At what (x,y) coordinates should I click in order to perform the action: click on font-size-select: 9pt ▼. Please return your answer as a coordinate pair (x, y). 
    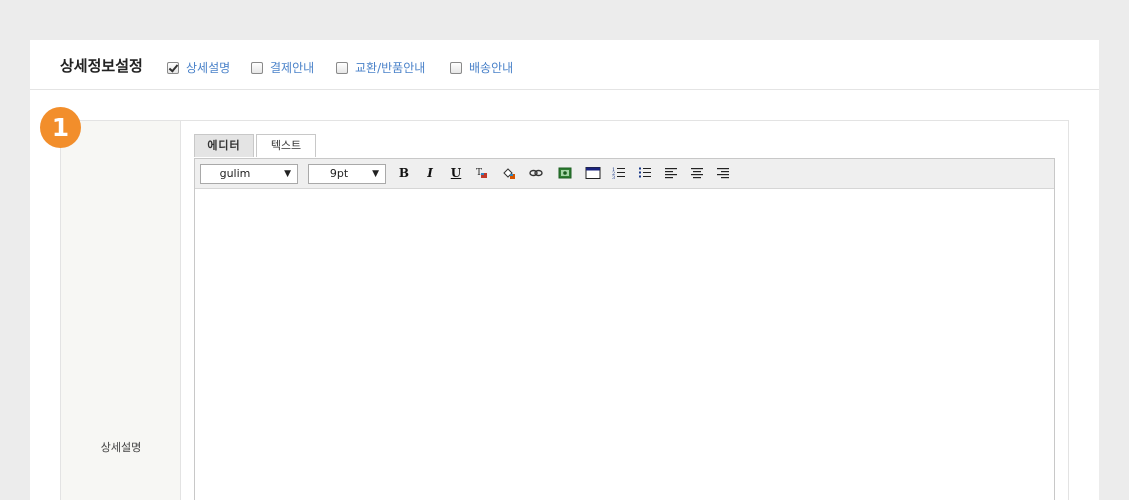
    Looking at the image, I should click on (347, 174).